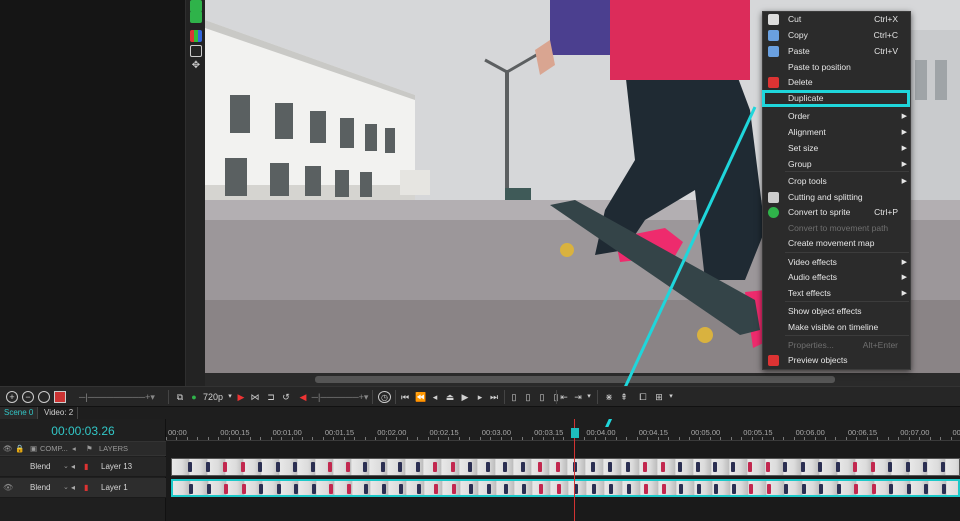 This screenshot has height=521, width=960. I want to click on clock-icon: ◷, so click(384, 397).